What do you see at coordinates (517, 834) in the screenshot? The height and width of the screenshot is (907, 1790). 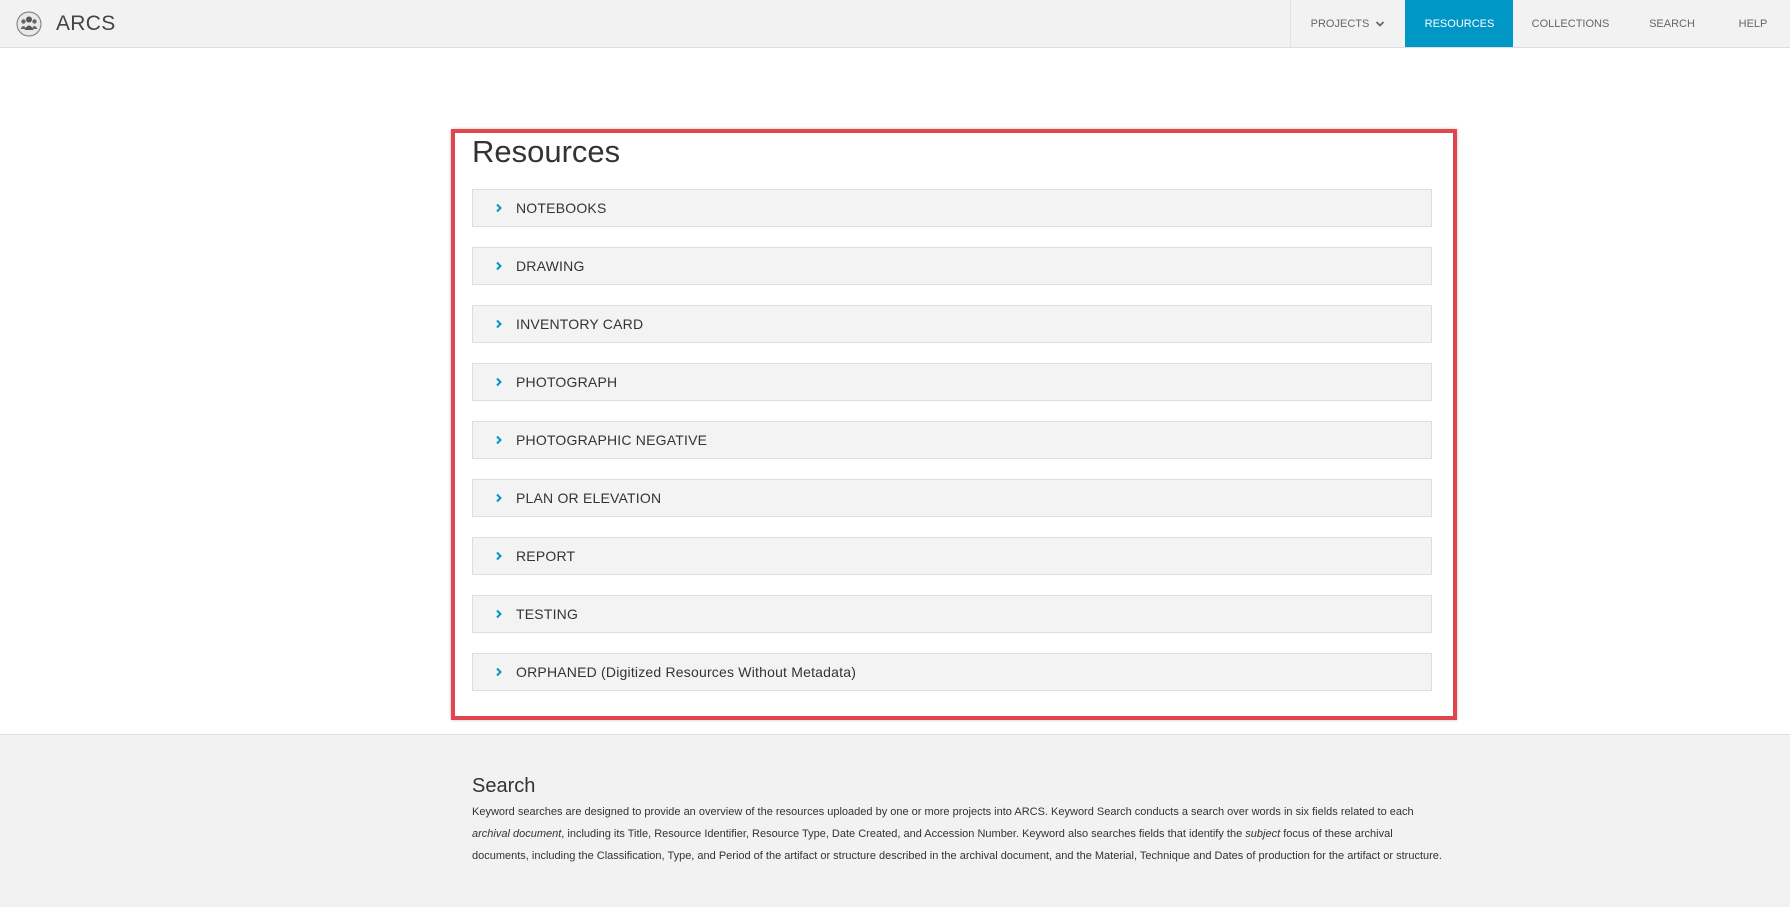 I see `search-text-emphasis-archival: archival document` at bounding box center [517, 834].